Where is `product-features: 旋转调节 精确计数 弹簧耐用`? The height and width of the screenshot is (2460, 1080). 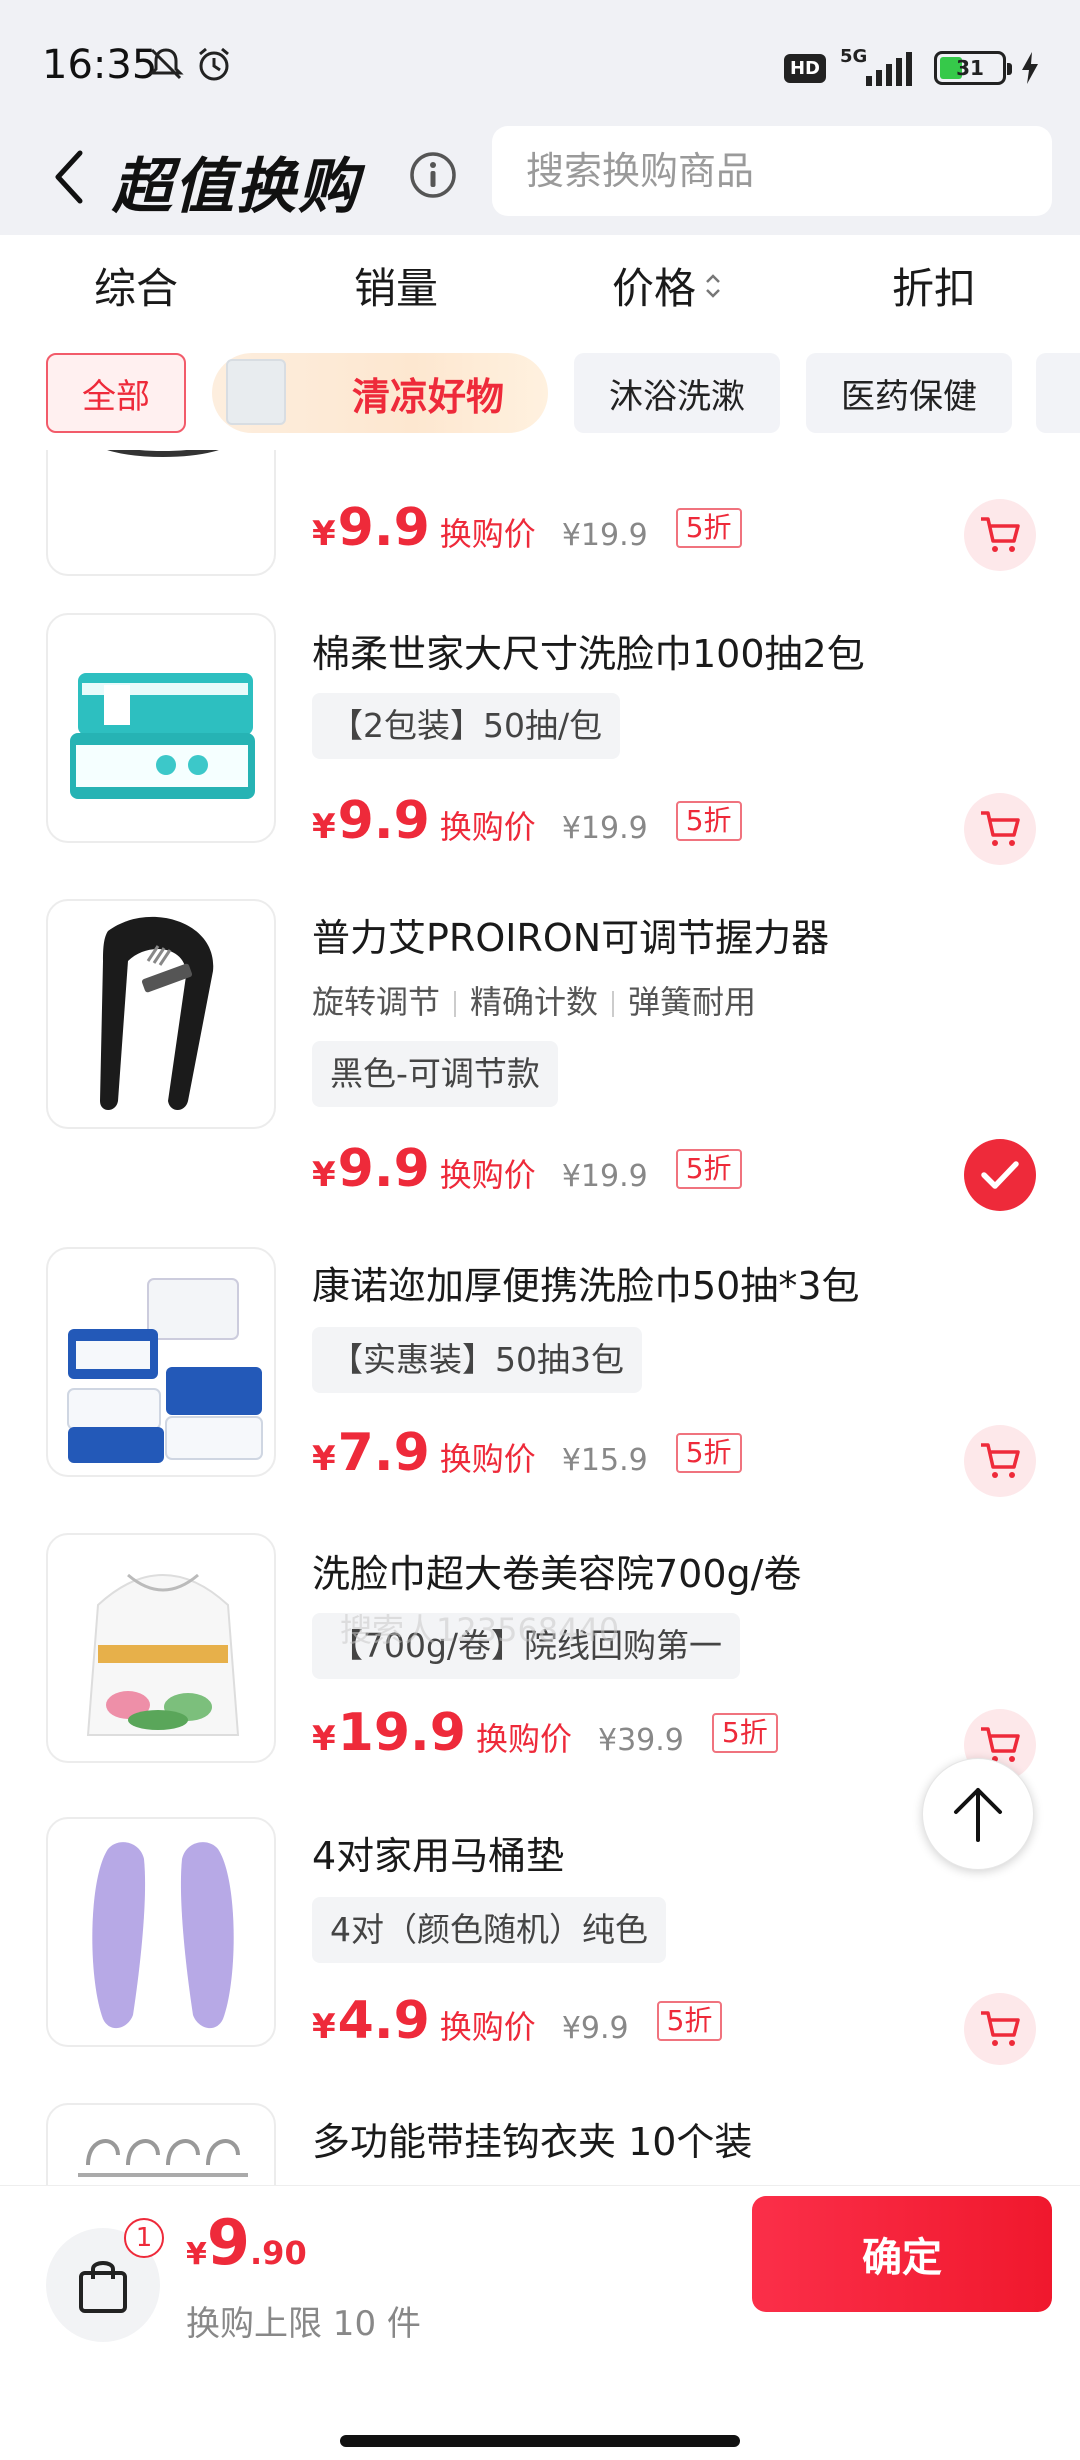
product-features: 旋转调节 精确计数 弹簧耐用 is located at coordinates (534, 1002).